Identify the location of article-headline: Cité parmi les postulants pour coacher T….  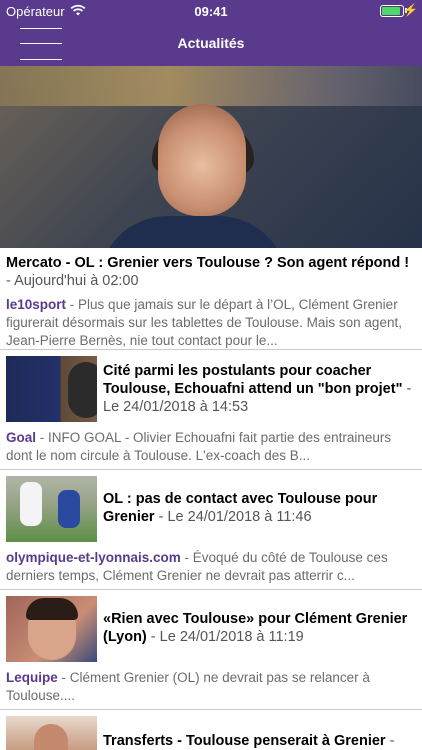
(258, 389).